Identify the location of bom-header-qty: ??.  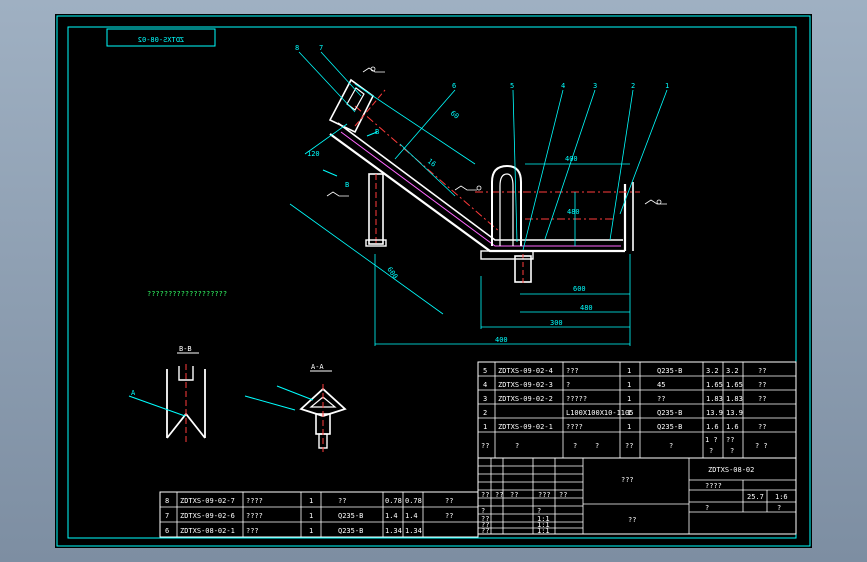
(629, 446).